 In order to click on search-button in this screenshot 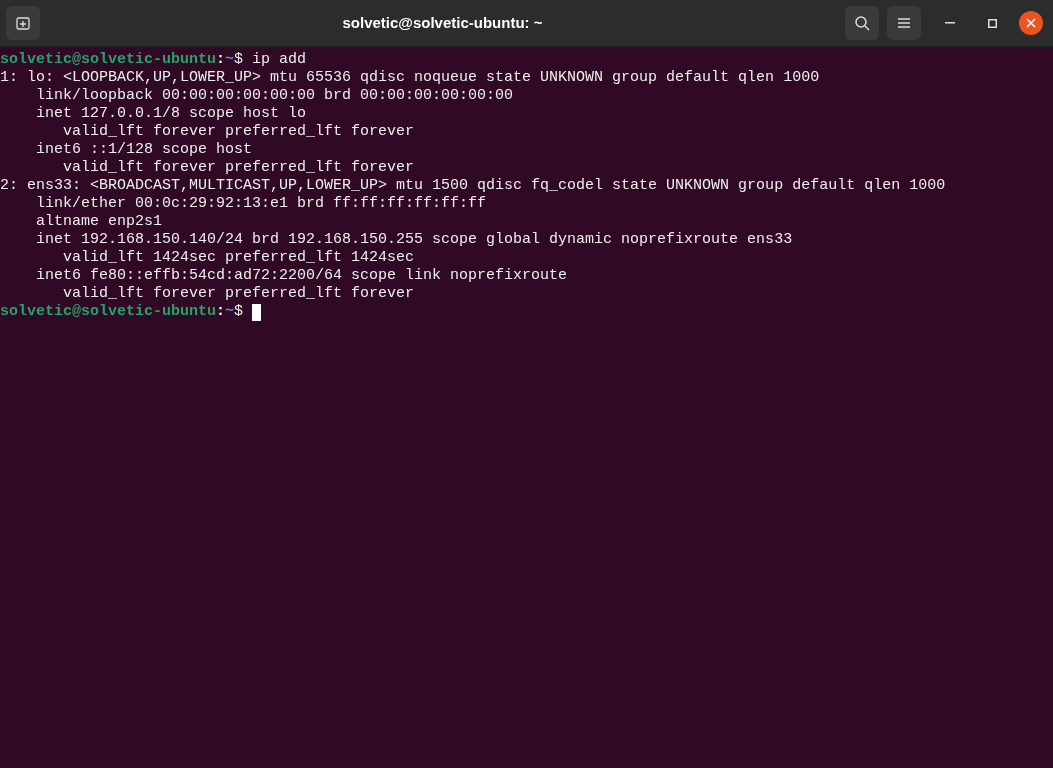, I will do `click(862, 23)`.